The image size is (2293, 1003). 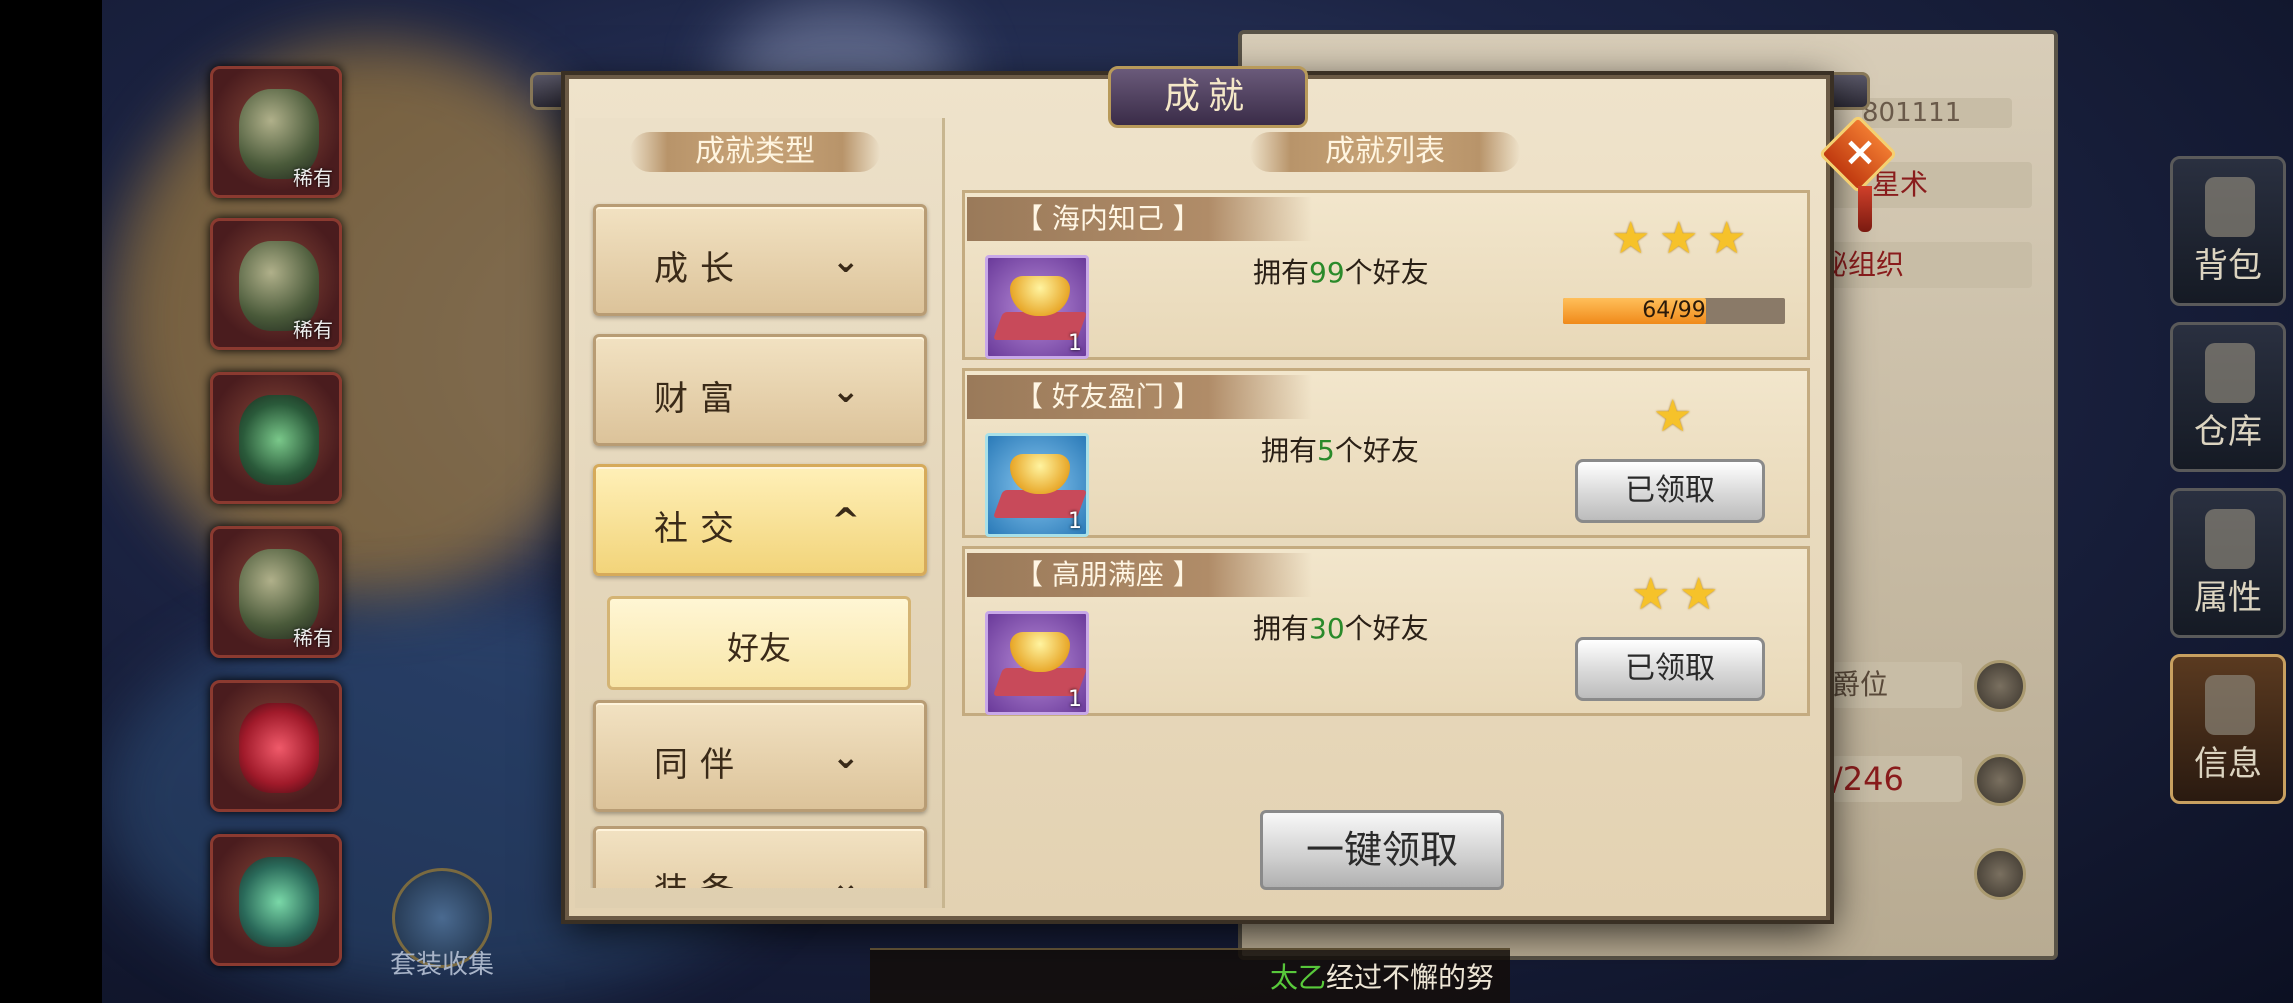 What do you see at coordinates (1410, 977) in the screenshot?
I see `chat-message-text: 经过不懈的努` at bounding box center [1410, 977].